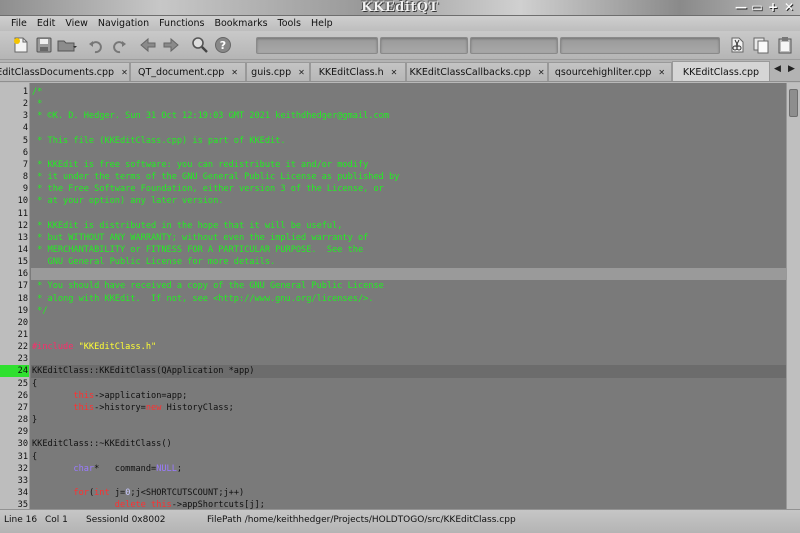 The width and height of the screenshot is (800, 533). I want to click on code-line: {, so click(409, 457).